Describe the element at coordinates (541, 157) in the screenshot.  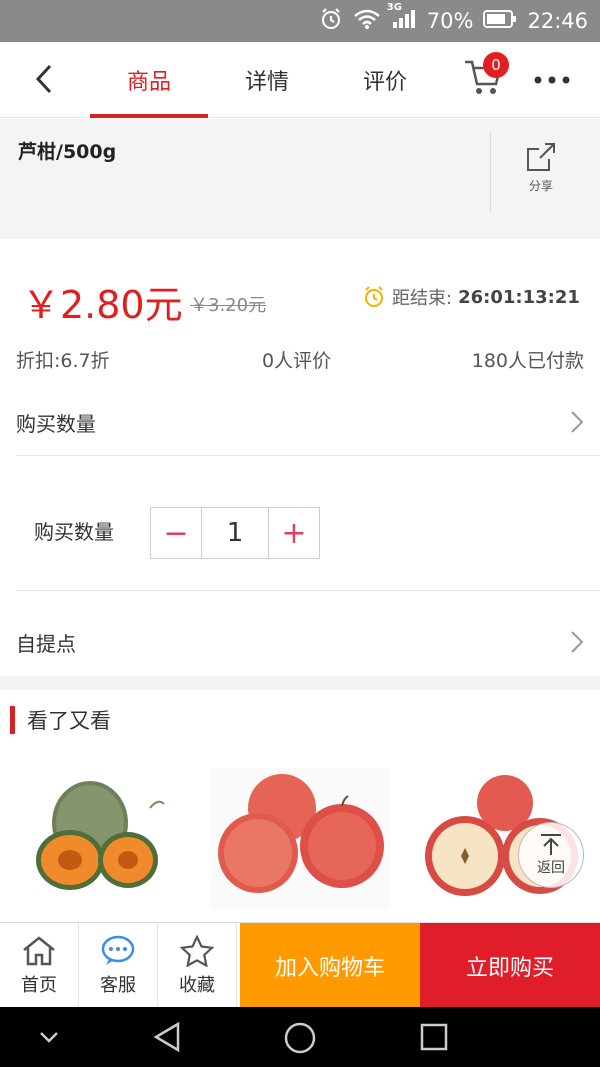
I see `share-icon` at that location.